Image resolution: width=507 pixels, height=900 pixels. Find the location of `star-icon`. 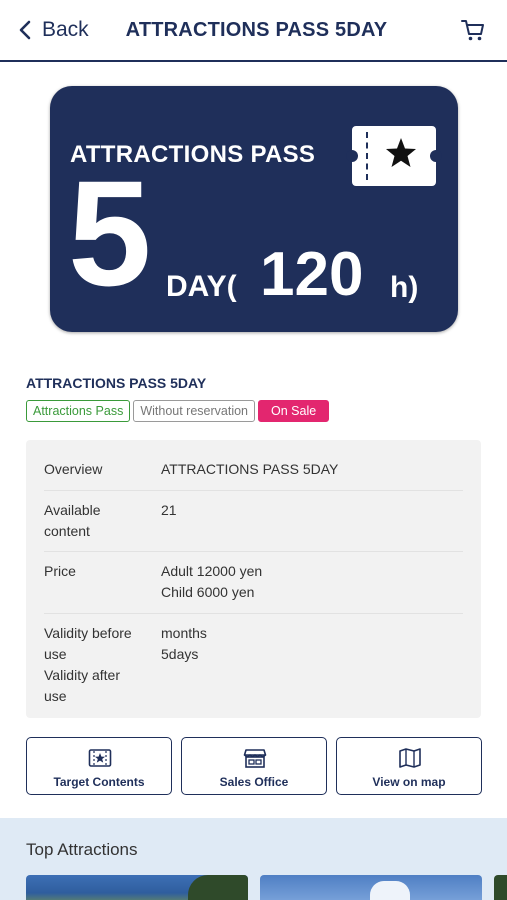

star-icon is located at coordinates (401, 152).